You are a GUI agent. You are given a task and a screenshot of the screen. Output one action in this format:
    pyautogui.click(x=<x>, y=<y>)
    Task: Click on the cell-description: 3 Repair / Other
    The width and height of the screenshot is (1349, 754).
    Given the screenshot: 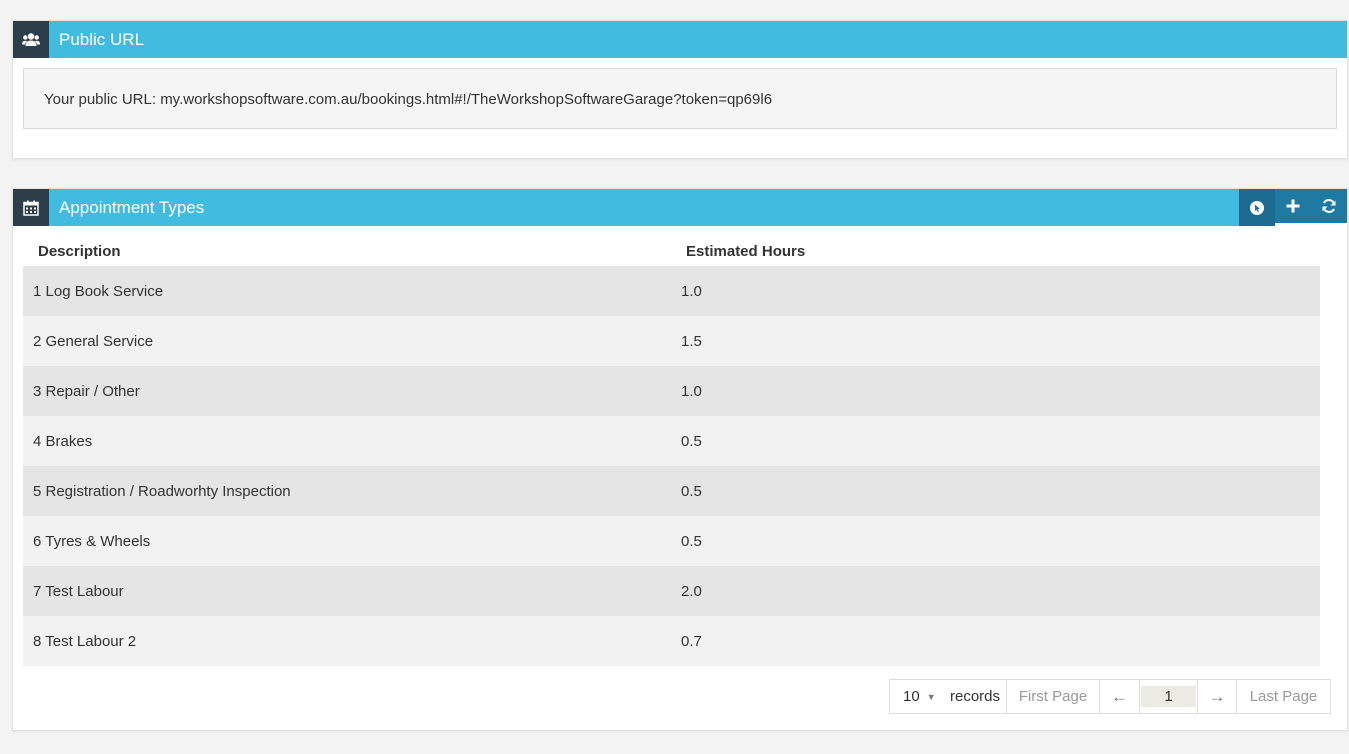 What is the action you would take?
    pyautogui.click(x=86, y=391)
    